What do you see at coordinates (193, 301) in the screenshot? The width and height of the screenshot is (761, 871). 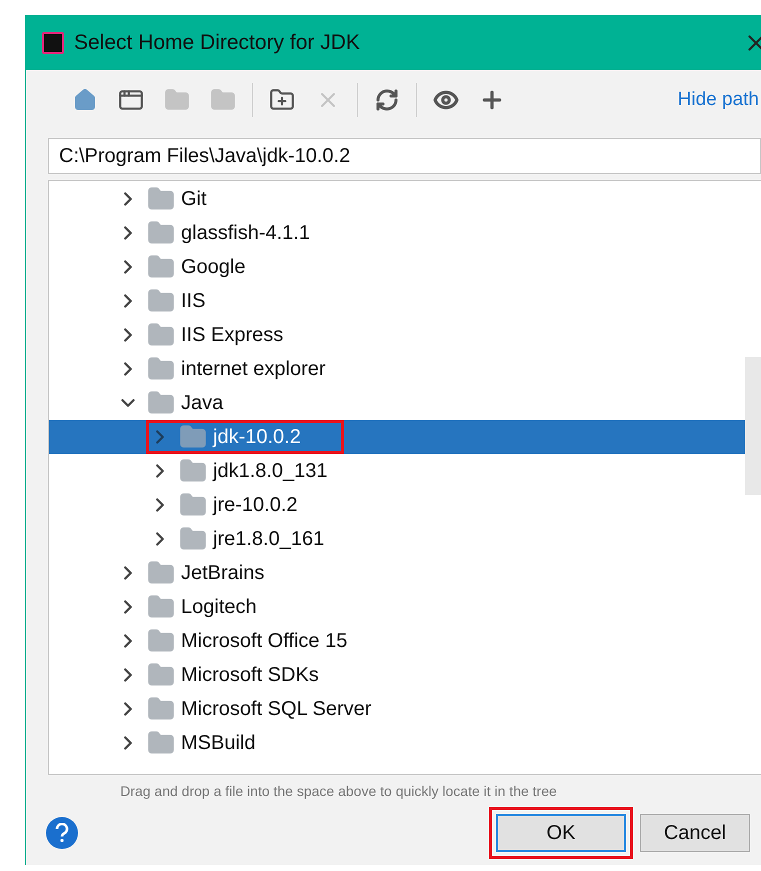 I see `folder-name: IIS` at bounding box center [193, 301].